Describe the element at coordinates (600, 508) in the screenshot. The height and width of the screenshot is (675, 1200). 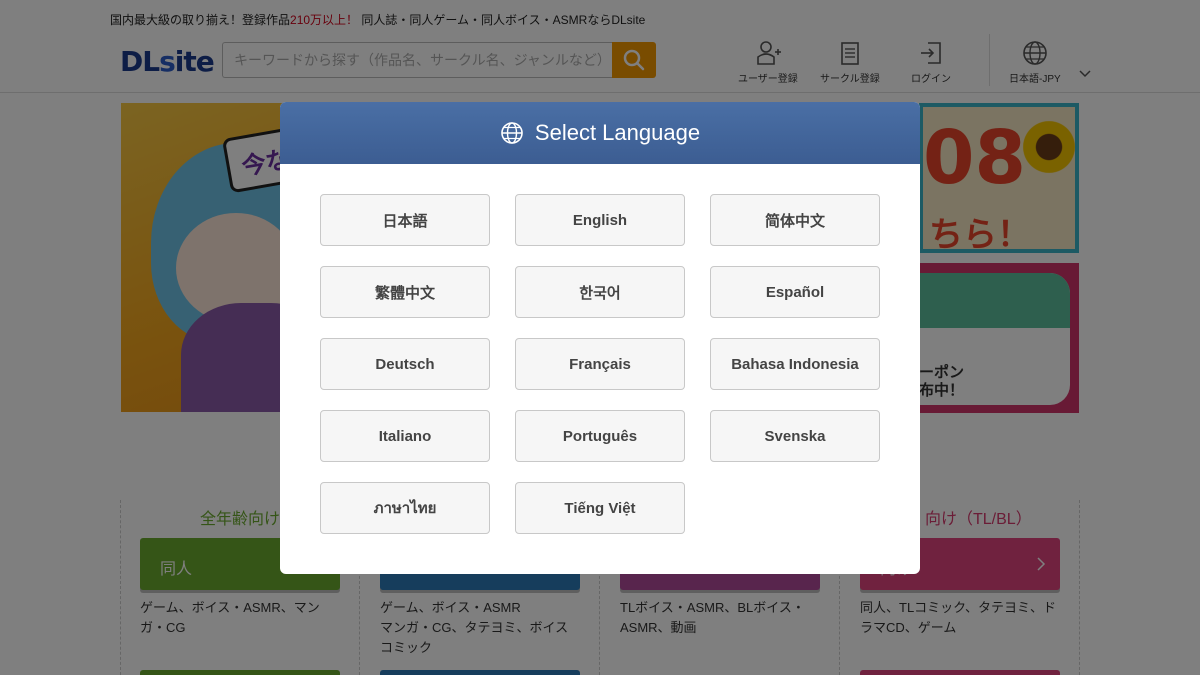
I see `language-option-vietnamese: Tiếng Việt` at that location.